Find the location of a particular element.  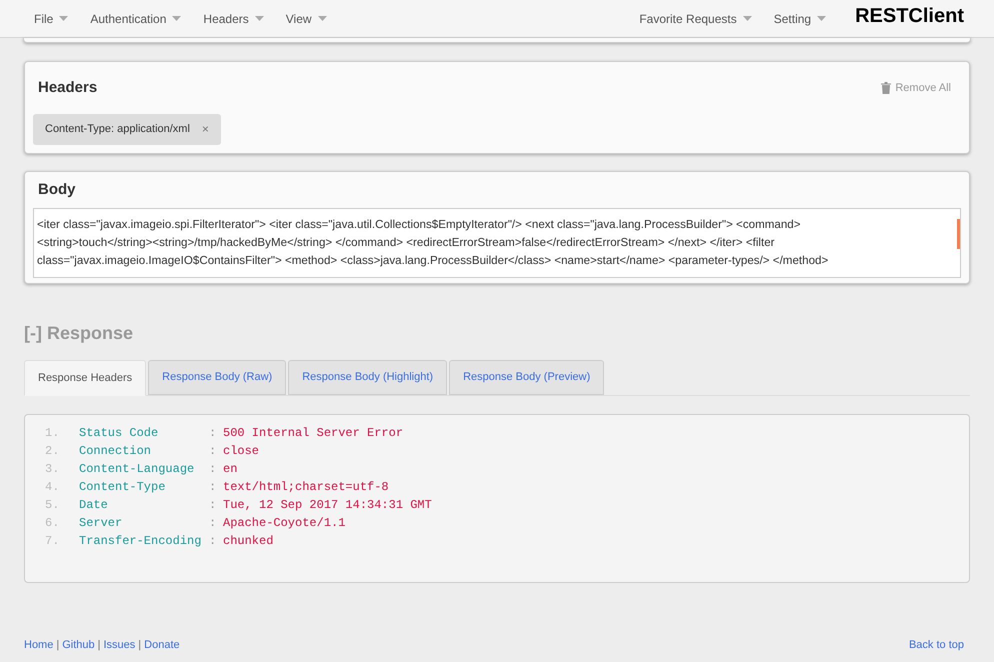

section-title: Response is located at coordinates (90, 333).